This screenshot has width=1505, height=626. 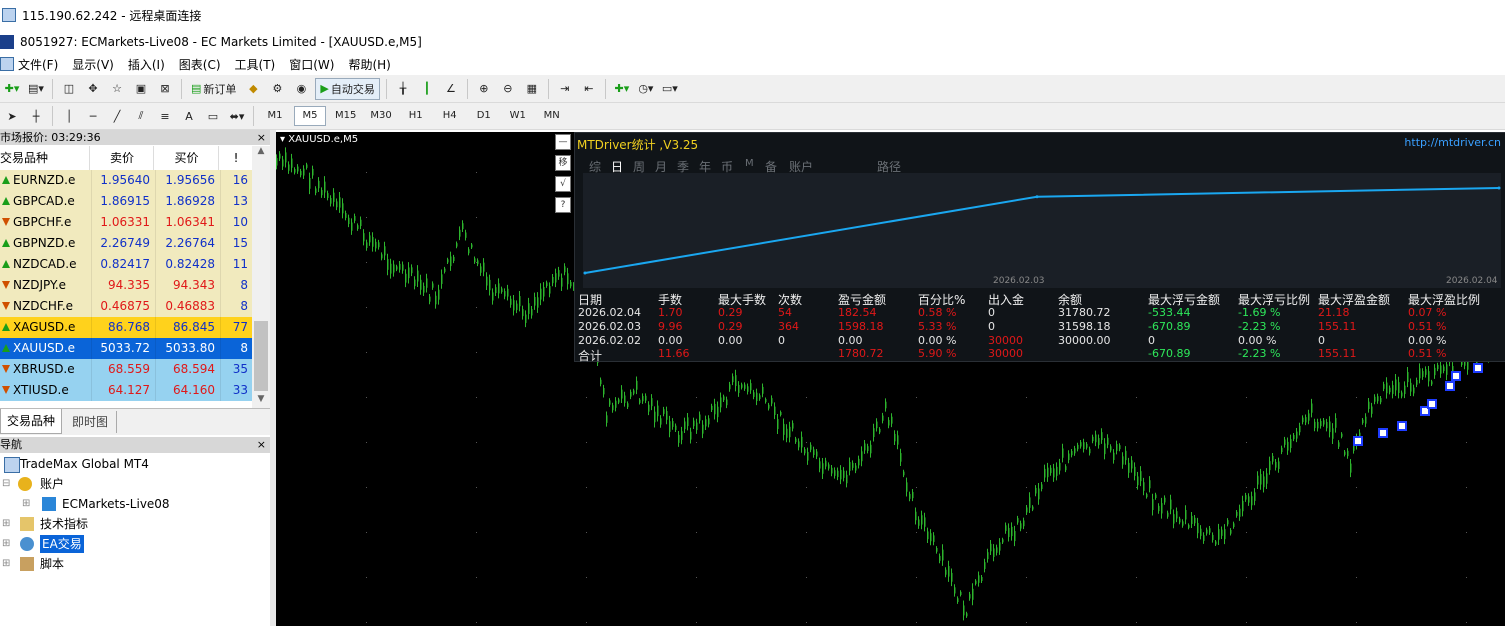 What do you see at coordinates (36, 116) in the screenshot?
I see `crosshair-icon: ┼` at bounding box center [36, 116].